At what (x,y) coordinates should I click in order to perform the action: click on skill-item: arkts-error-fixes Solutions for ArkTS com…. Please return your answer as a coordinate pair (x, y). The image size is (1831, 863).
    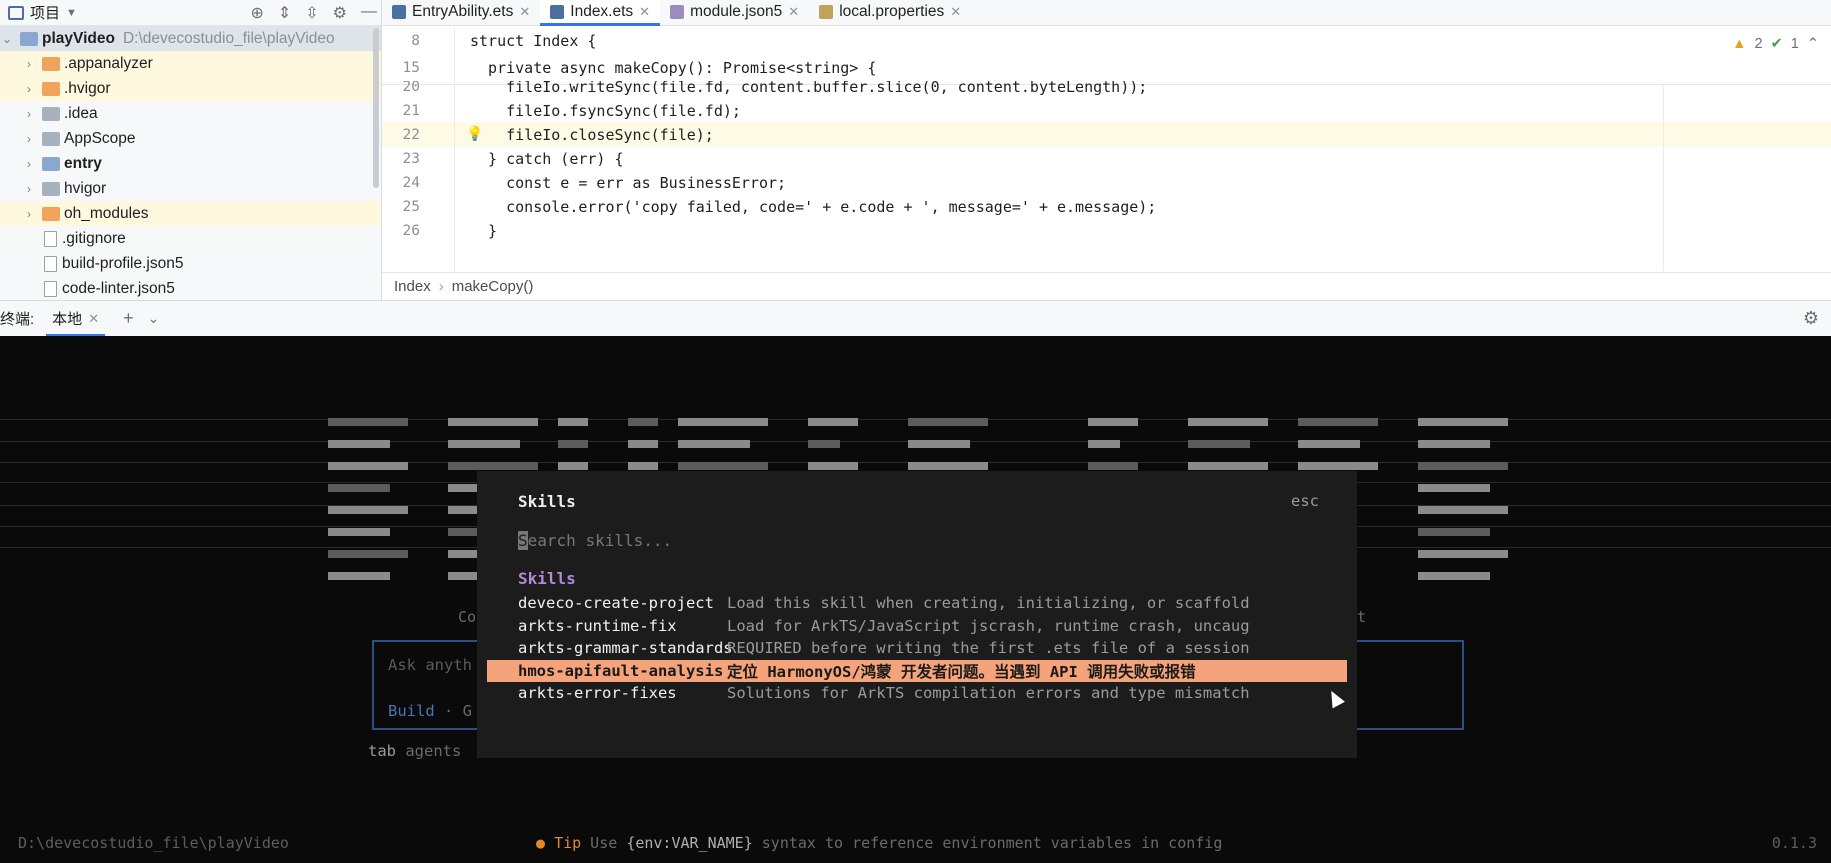
    Looking at the image, I should click on (917, 693).